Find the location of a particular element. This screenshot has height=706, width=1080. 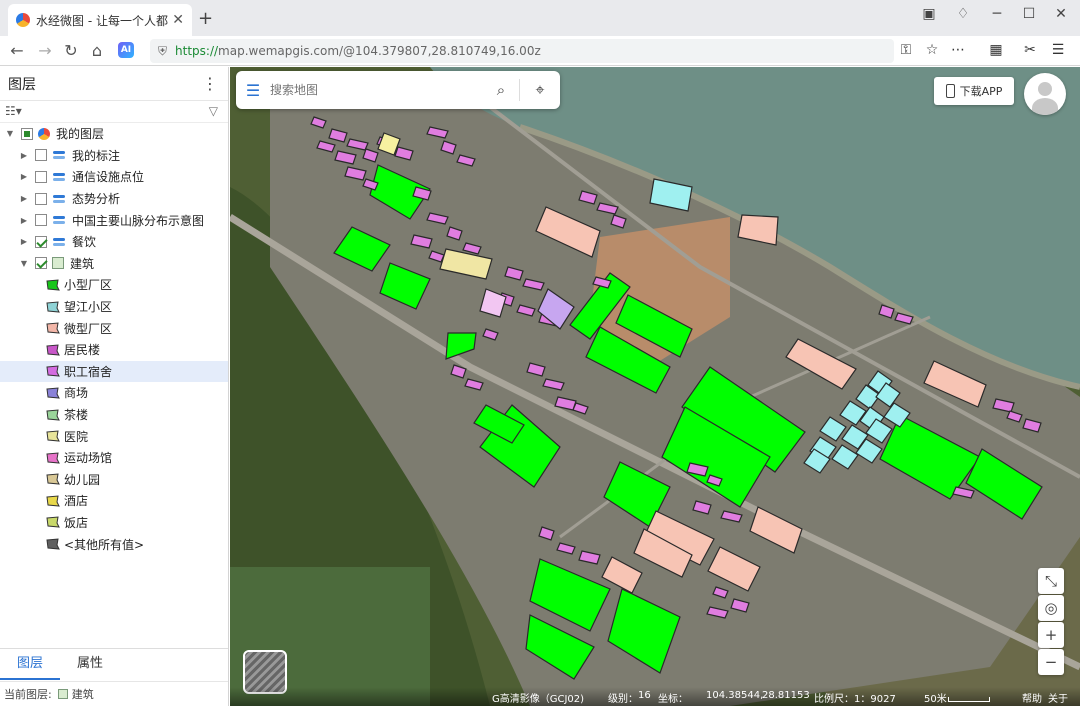

menu-icon: ☰ is located at coordinates (1058, 50).